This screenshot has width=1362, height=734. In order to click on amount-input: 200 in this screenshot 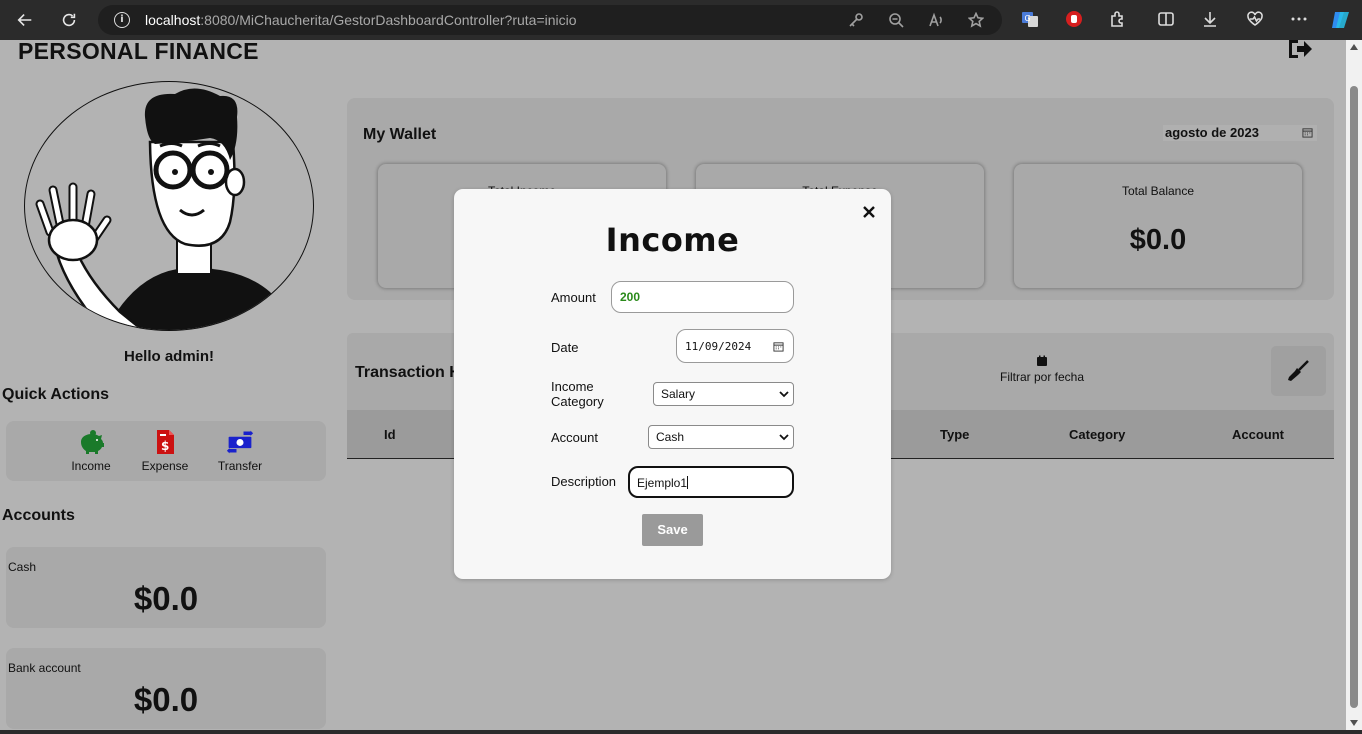, I will do `click(702, 297)`.